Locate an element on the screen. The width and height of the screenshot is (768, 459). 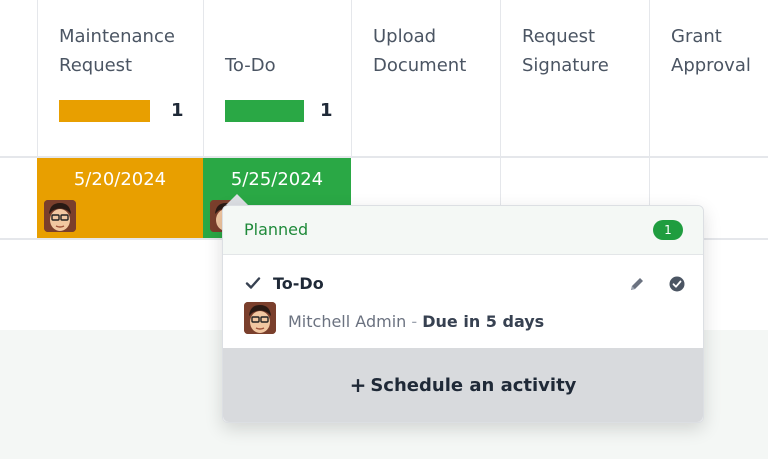
assignee-name: Mitchell Admin is located at coordinates (347, 321).